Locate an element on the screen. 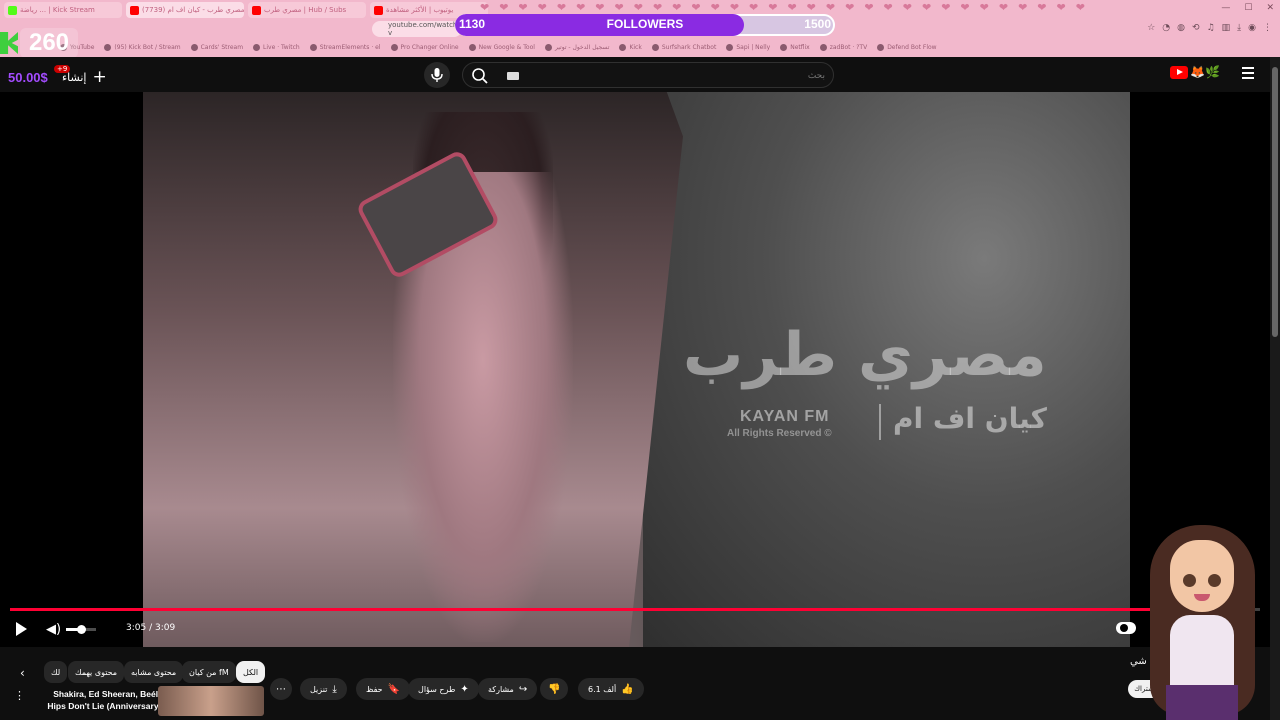  bookmark-item: Sapi | Nelly is located at coordinates (748, 47).